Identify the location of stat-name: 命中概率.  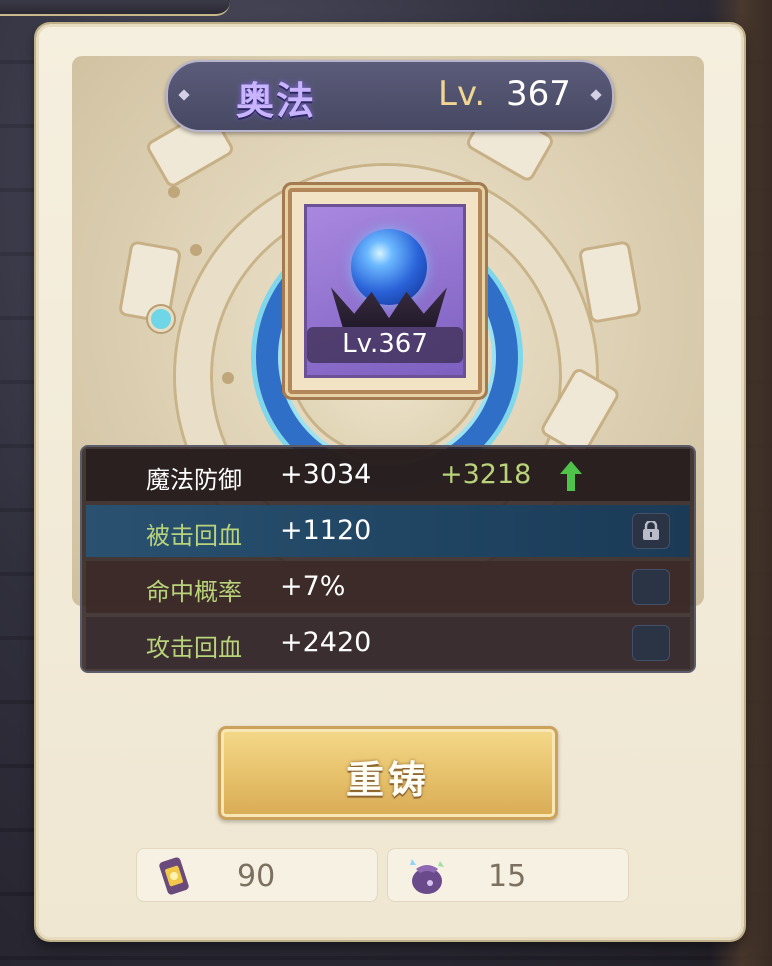
(194, 592).